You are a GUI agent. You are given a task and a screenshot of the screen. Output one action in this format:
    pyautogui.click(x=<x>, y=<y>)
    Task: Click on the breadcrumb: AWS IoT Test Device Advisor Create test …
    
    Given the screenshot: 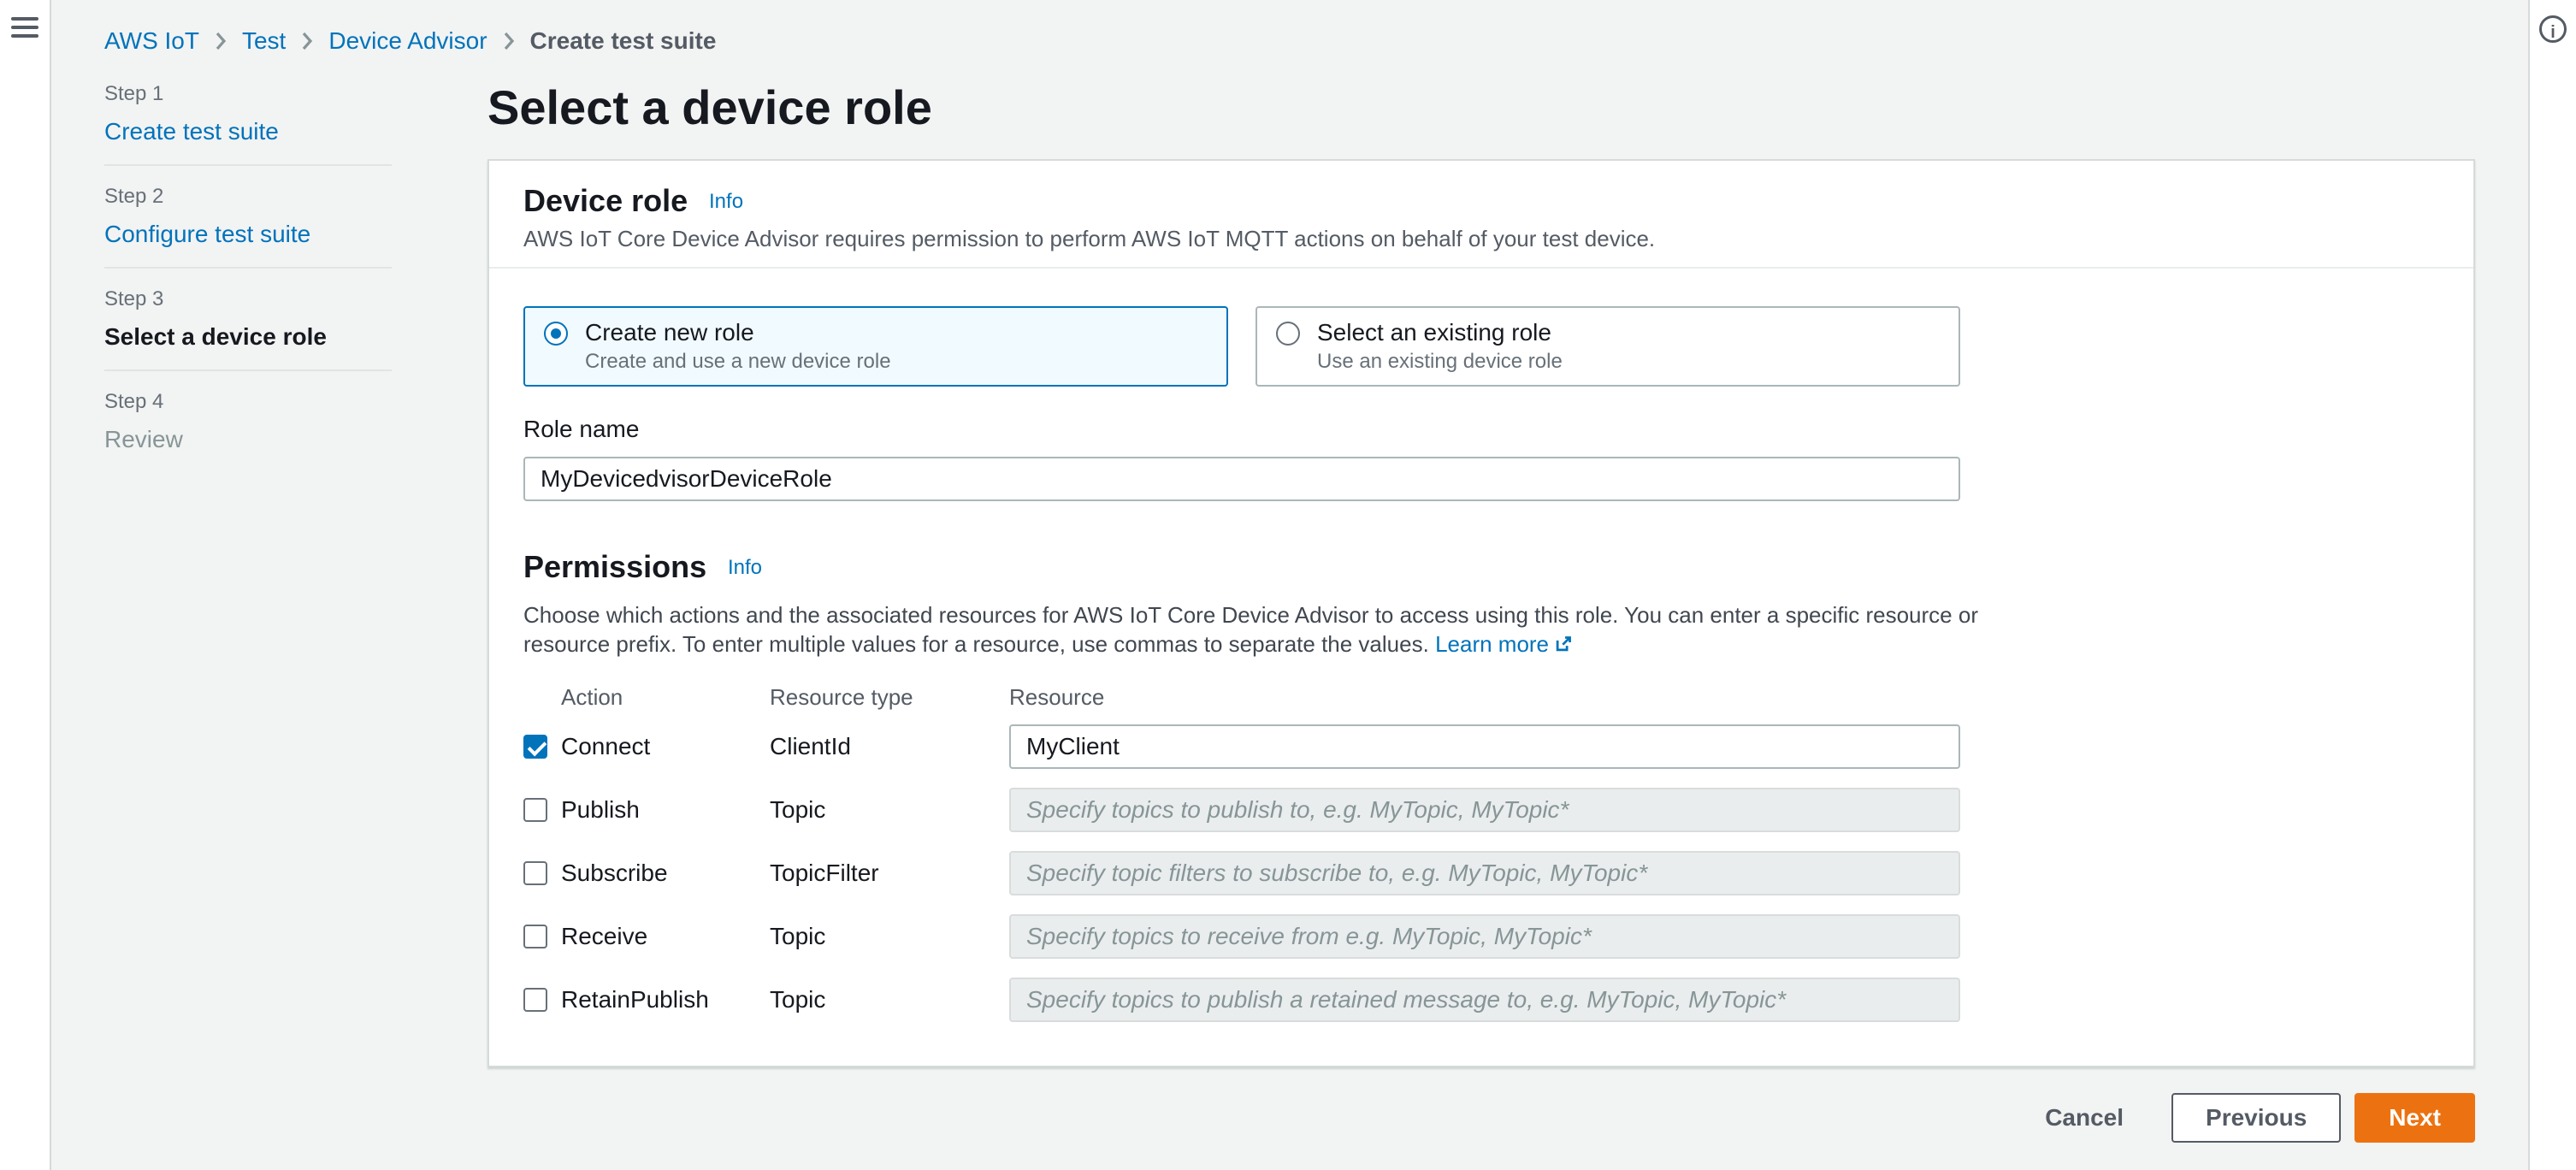 What is the action you would take?
    pyautogui.click(x=410, y=41)
    